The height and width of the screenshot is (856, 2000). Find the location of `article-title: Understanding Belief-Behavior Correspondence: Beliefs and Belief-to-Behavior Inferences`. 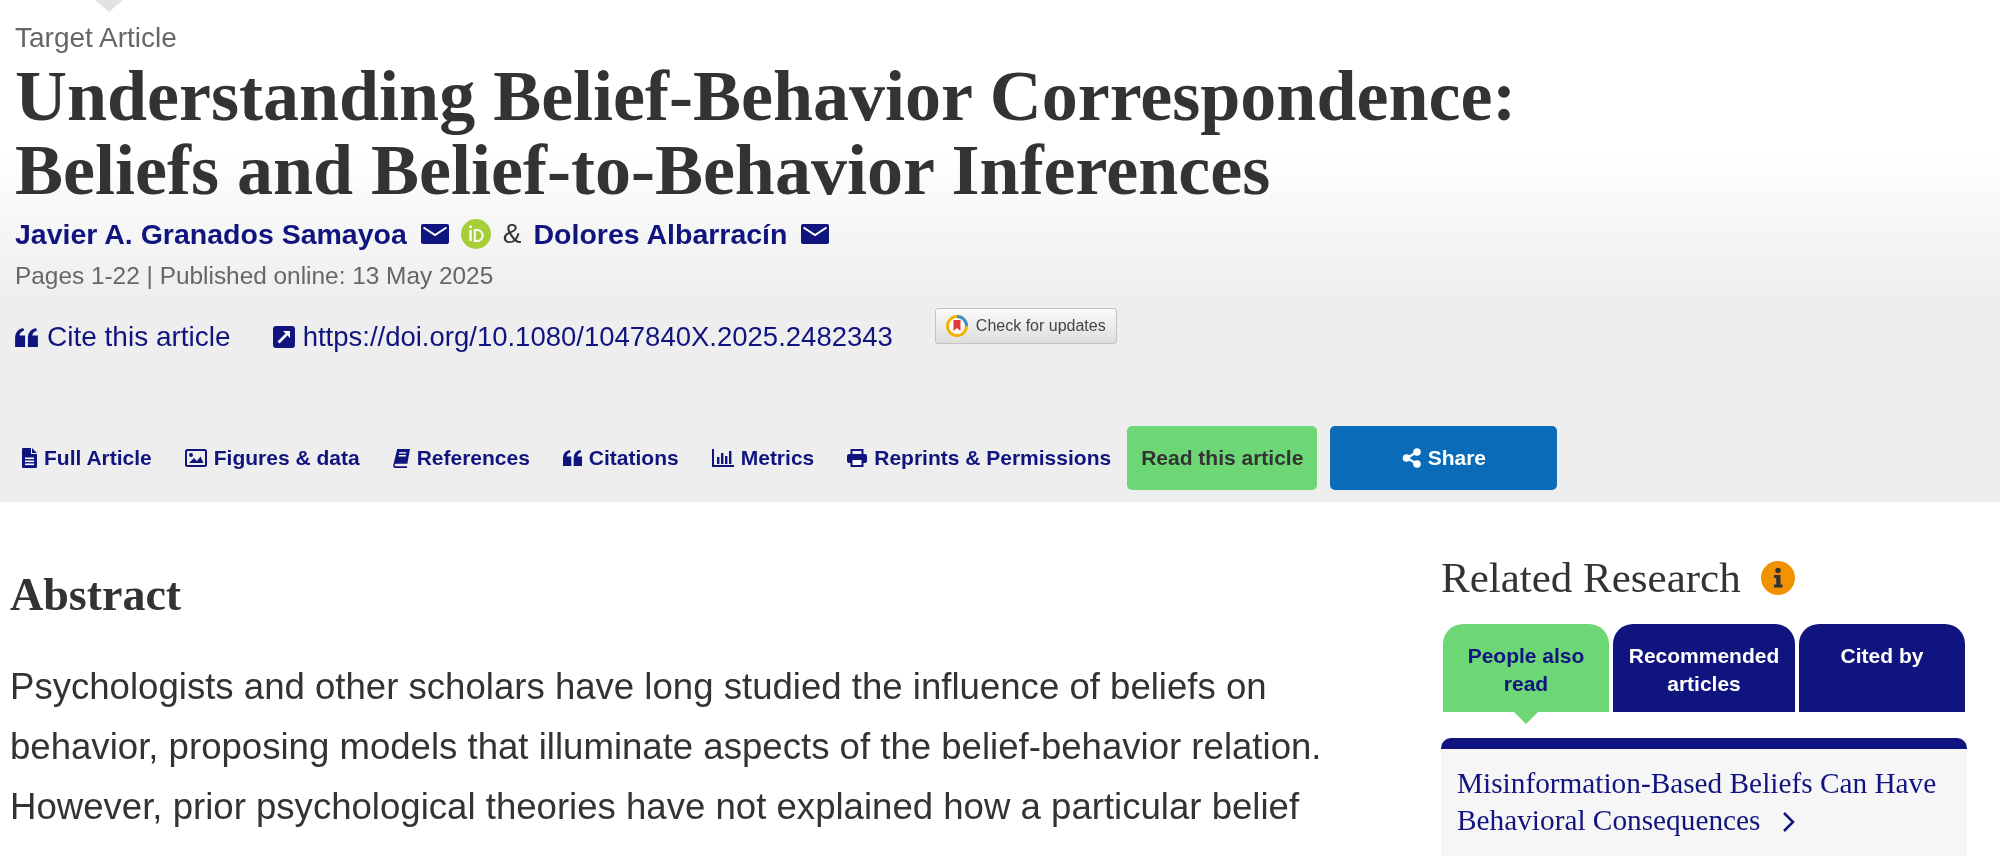

article-title: Understanding Belief-Behavior Correspondence: Beliefs and Belief-to-Behavior Inferences is located at coordinates (766, 133).